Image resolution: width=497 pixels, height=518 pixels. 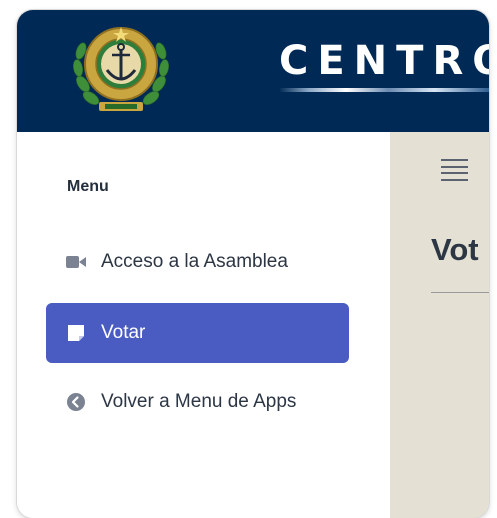 What do you see at coordinates (197, 333) in the screenshot?
I see `sidebar-item-votar: Votar` at bounding box center [197, 333].